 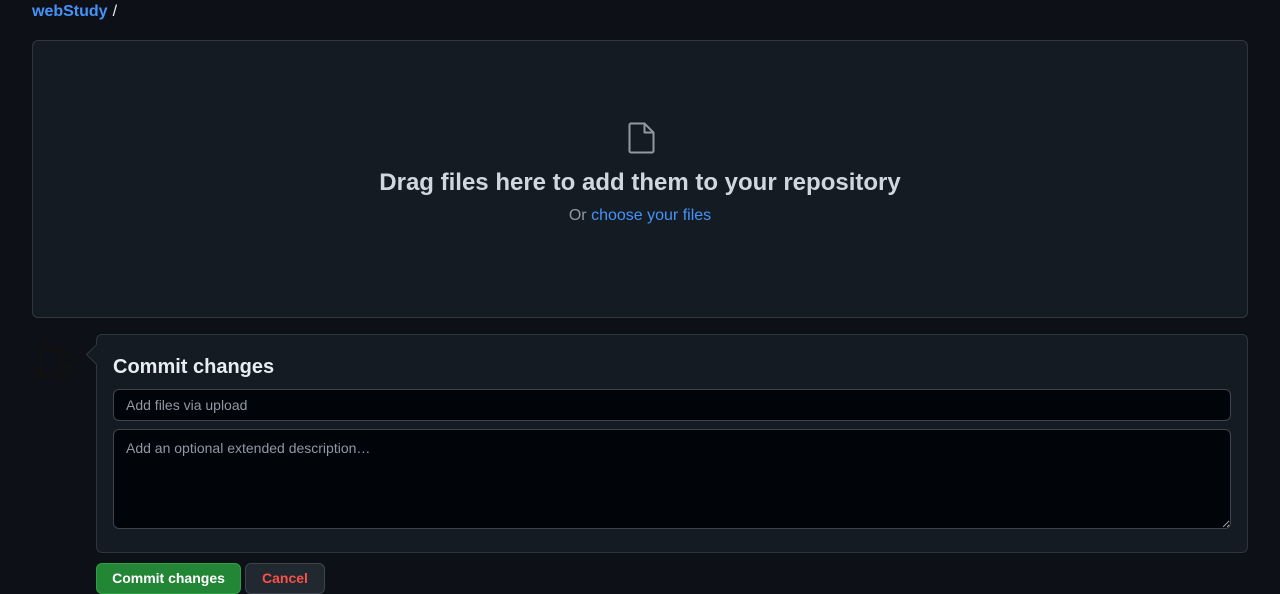 What do you see at coordinates (194, 367) in the screenshot?
I see `commit-title: Commit changes` at bounding box center [194, 367].